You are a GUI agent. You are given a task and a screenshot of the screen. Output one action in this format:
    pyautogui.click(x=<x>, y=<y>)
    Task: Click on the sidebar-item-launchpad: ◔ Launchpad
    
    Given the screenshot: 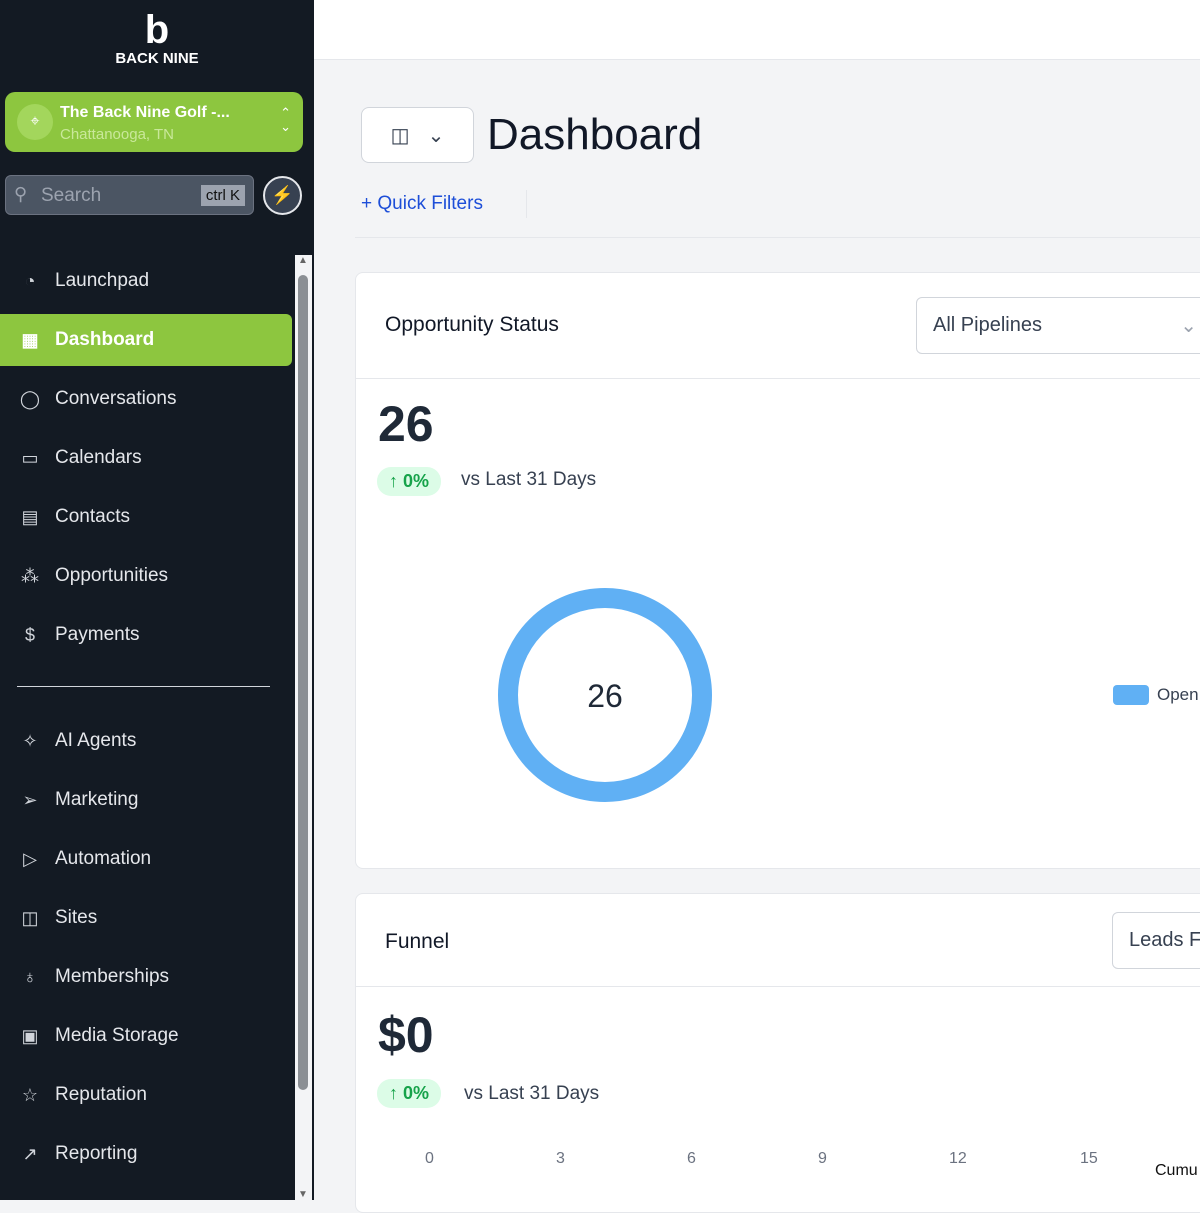 What is the action you would take?
    pyautogui.click(x=146, y=281)
    